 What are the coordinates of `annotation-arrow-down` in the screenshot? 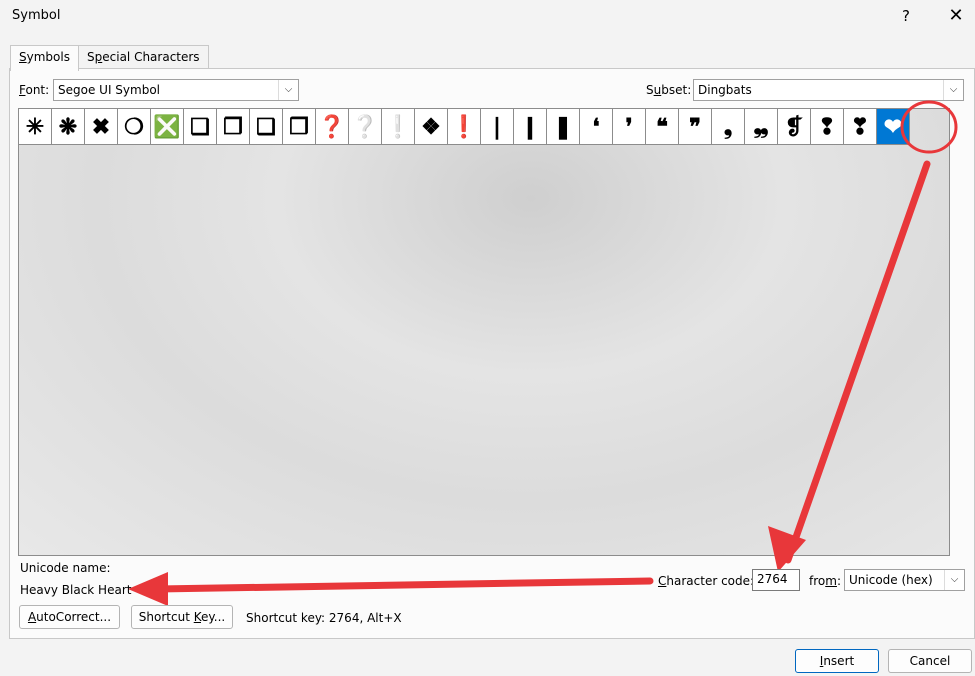 It's located at (857, 362).